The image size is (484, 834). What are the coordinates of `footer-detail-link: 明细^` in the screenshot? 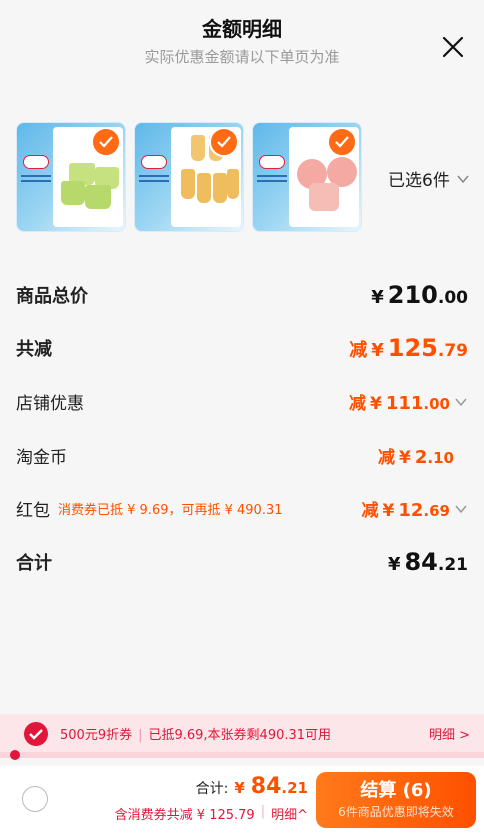 It's located at (289, 813).